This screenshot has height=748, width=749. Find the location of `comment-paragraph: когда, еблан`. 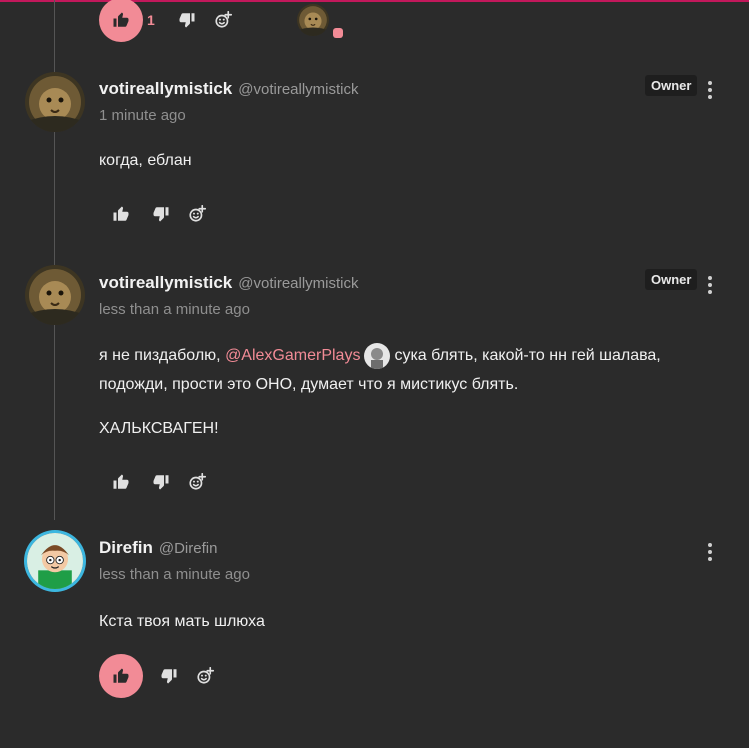

comment-paragraph: когда, еблан is located at coordinates (145, 160).